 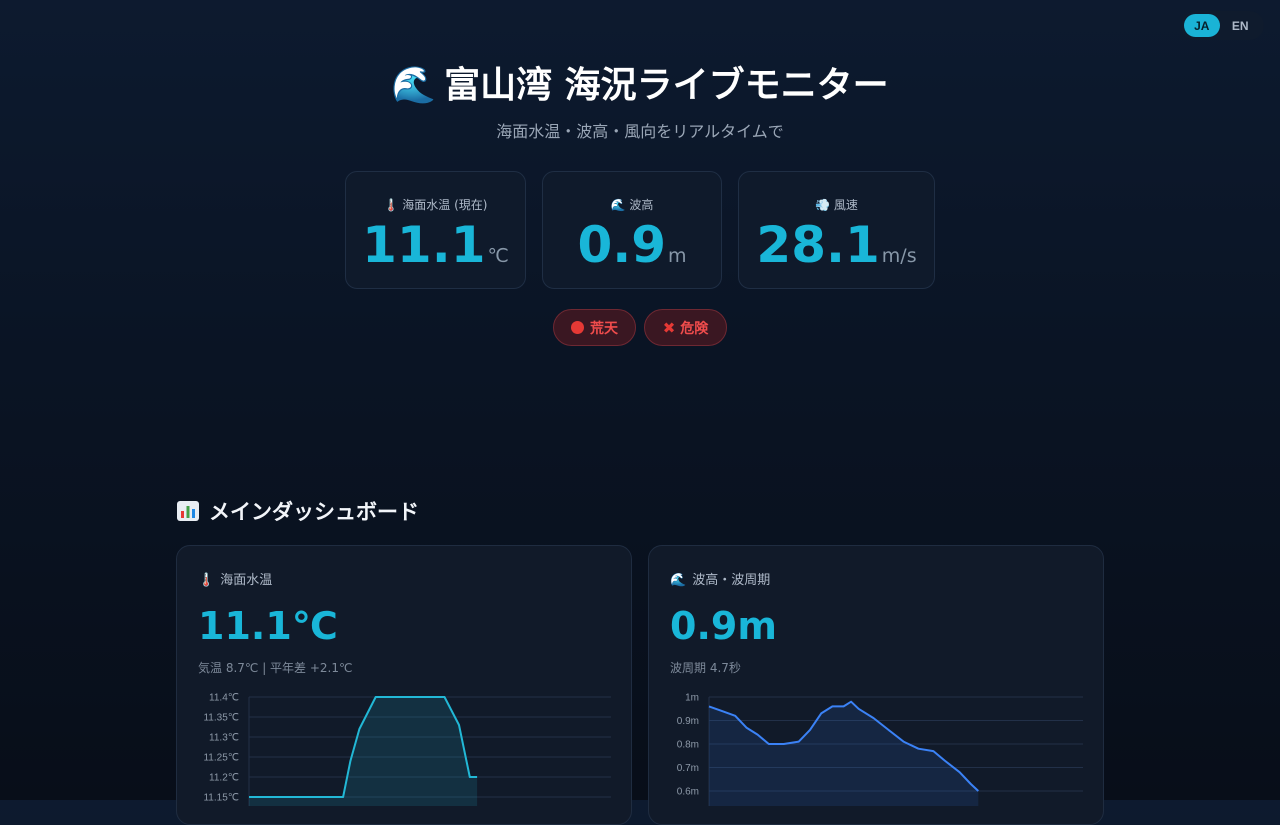 What do you see at coordinates (424, 245) in the screenshot?
I see `stat-value: 11.1` at bounding box center [424, 245].